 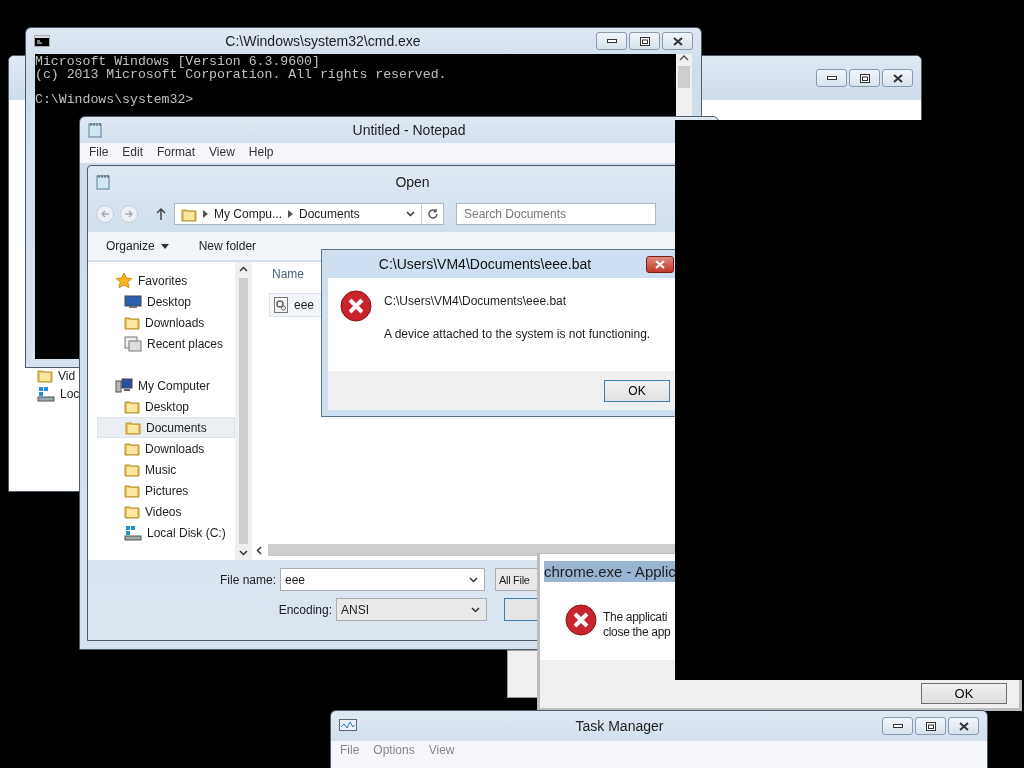 What do you see at coordinates (166, 280) in the screenshot?
I see `tree-item: Favorites` at bounding box center [166, 280].